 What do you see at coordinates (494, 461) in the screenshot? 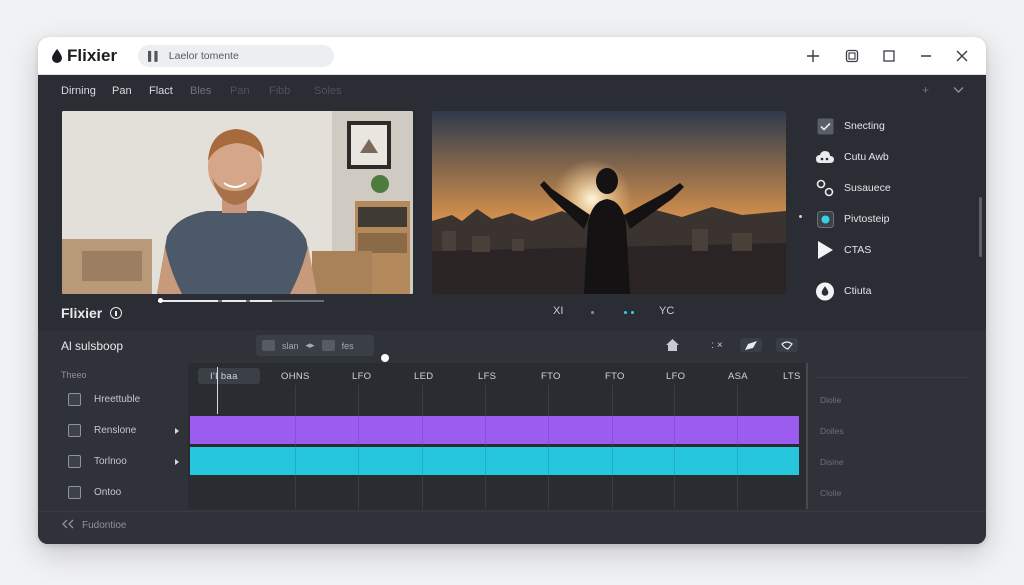
I see `audio-clip` at bounding box center [494, 461].